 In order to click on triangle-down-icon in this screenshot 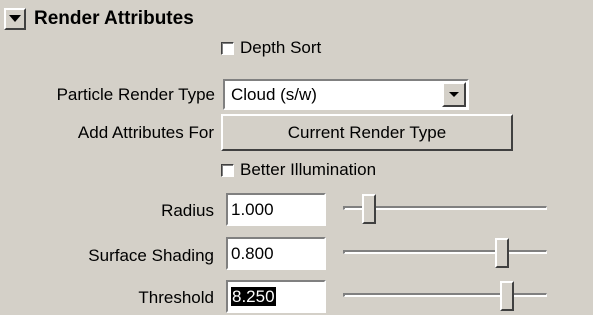, I will do `click(15, 18)`.